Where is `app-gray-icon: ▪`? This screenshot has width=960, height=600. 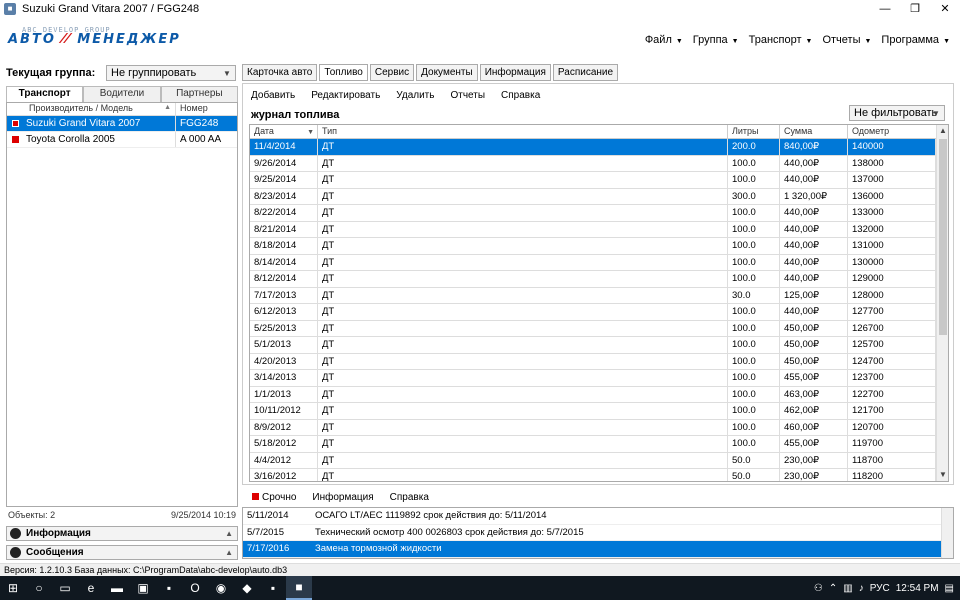 app-gray-icon: ▪ is located at coordinates (273, 588).